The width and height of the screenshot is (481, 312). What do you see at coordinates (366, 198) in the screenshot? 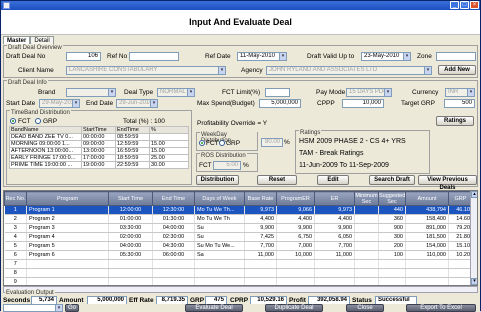
I see `col-minimum-sec: Minimum Sec` at bounding box center [366, 198].